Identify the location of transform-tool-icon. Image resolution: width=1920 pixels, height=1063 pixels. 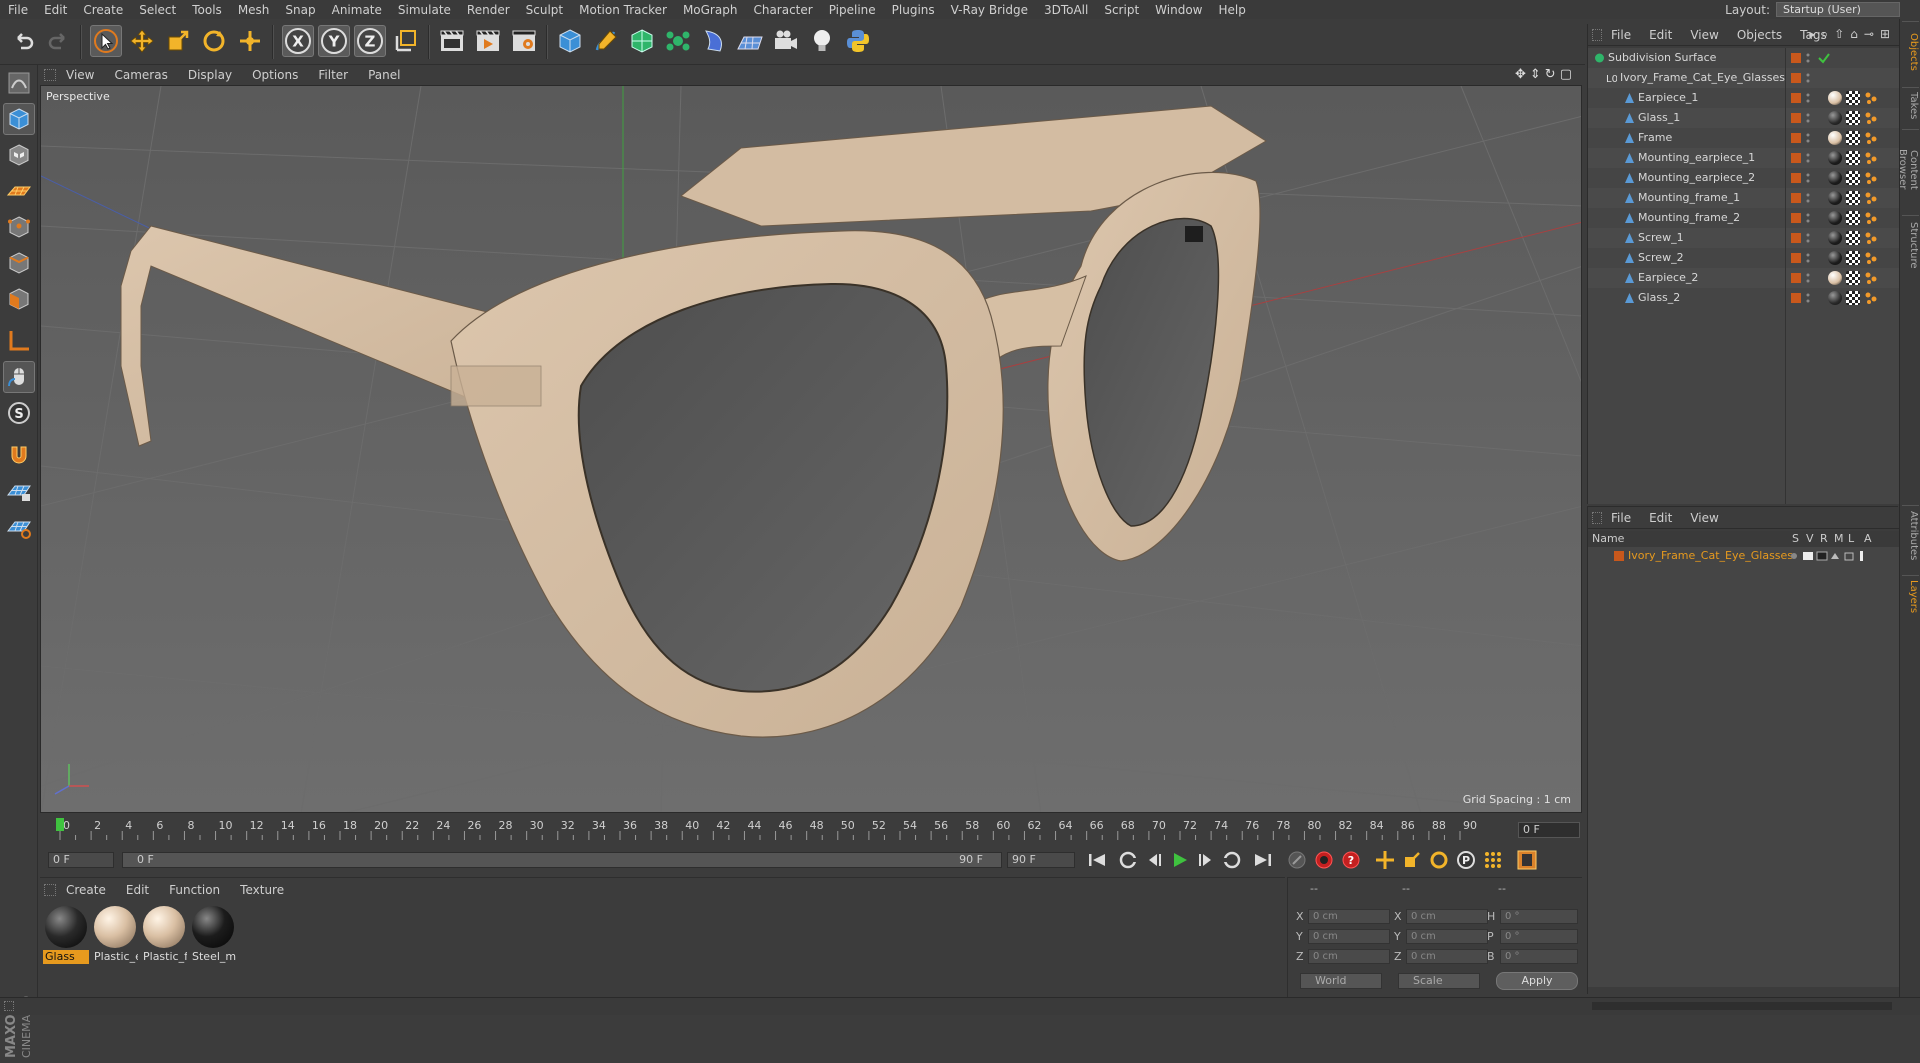
(250, 41).